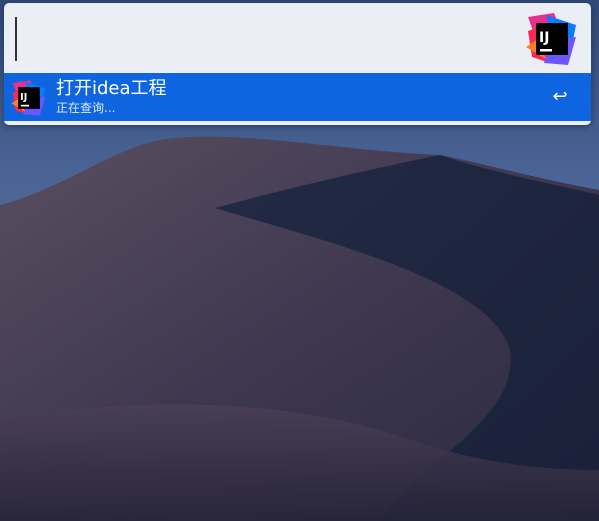 This screenshot has width=599, height=521. What do you see at coordinates (297, 97) in the screenshot?
I see `result-item-selected: IJ 打开idea工程 正在查询... ↩` at bounding box center [297, 97].